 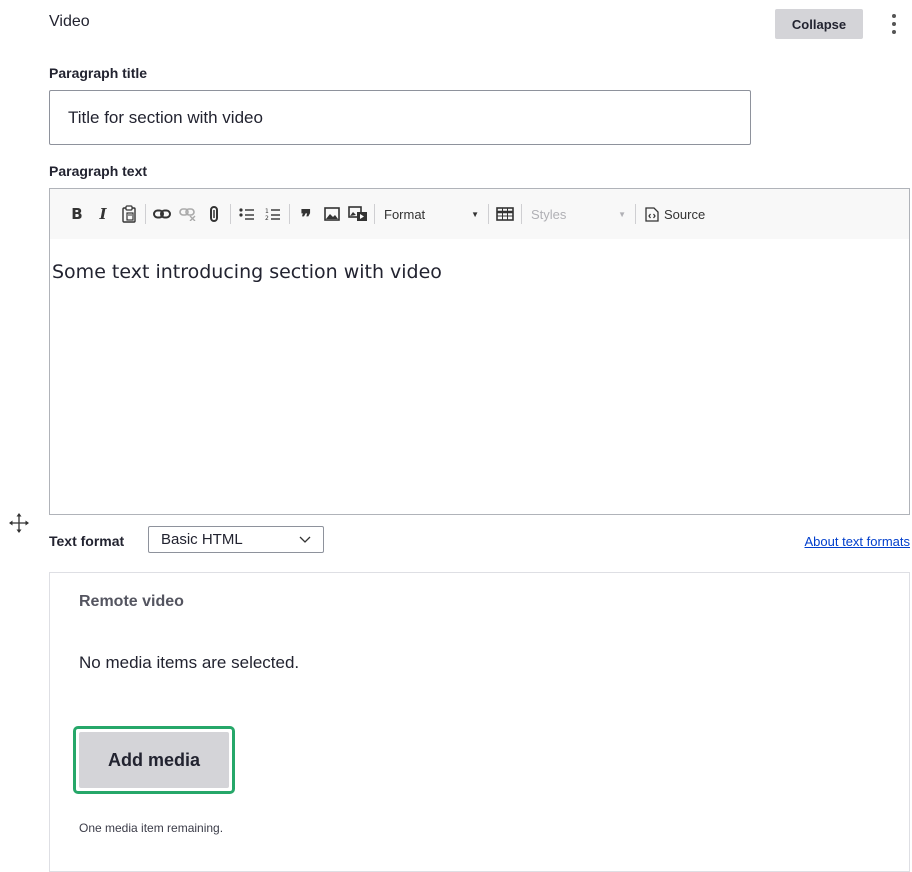 What do you see at coordinates (162, 214) in the screenshot?
I see `link-icon` at bounding box center [162, 214].